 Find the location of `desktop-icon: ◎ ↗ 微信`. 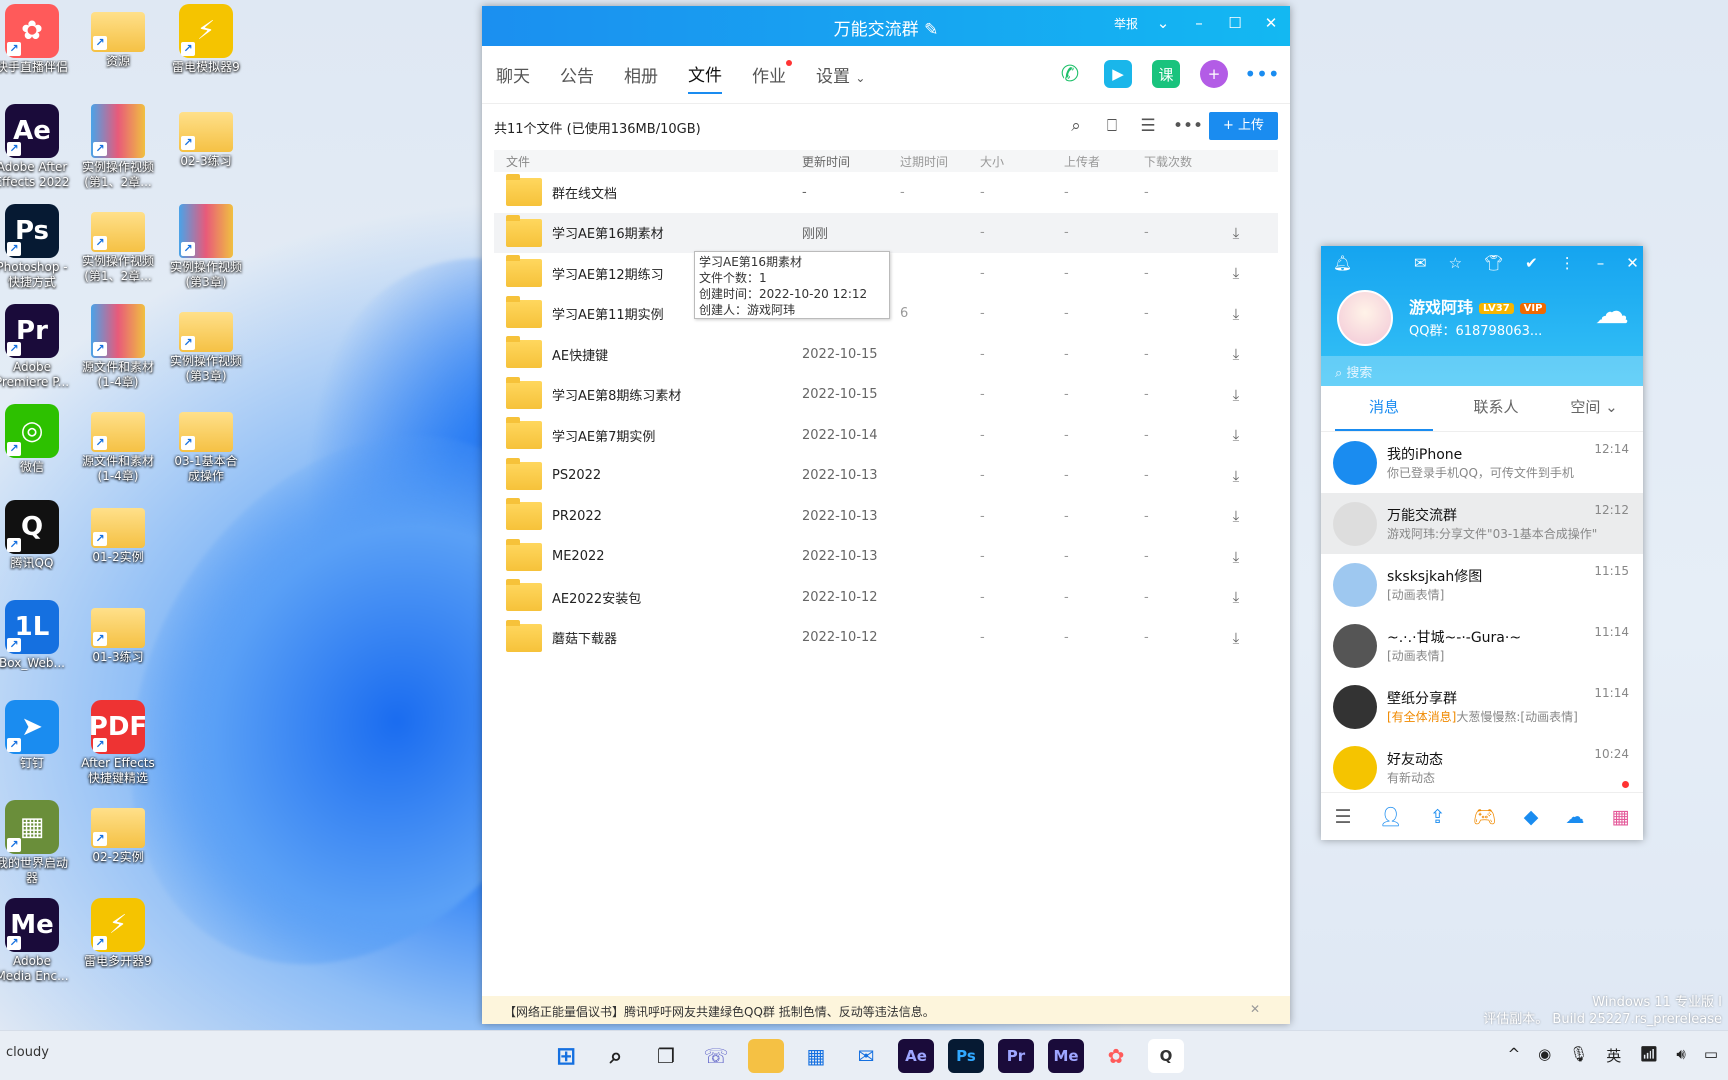

desktop-icon: ◎ ↗ 微信 is located at coordinates (39, 452).